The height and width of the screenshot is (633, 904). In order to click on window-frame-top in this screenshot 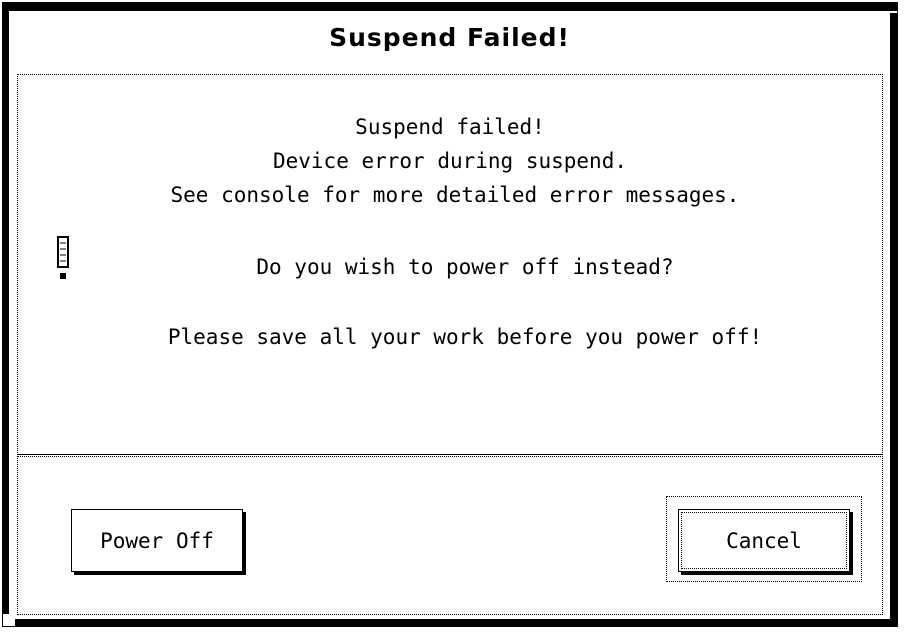, I will do `click(457, 7)`.